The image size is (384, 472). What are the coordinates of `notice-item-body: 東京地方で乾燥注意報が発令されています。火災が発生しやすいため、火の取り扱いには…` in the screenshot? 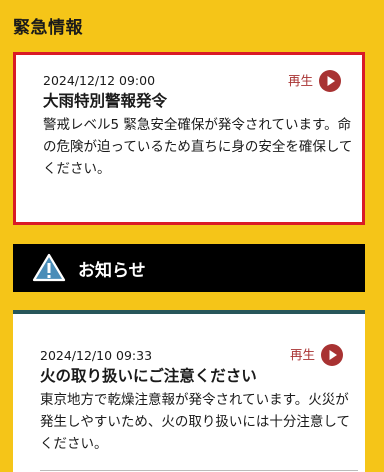 It's located at (195, 422).